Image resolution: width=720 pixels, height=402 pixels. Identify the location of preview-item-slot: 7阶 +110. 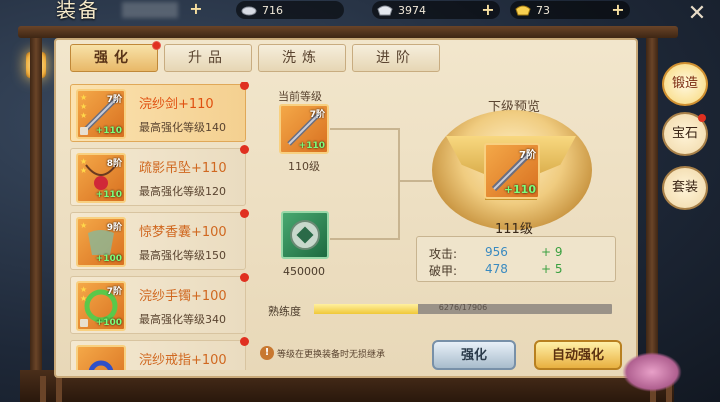
(512, 171).